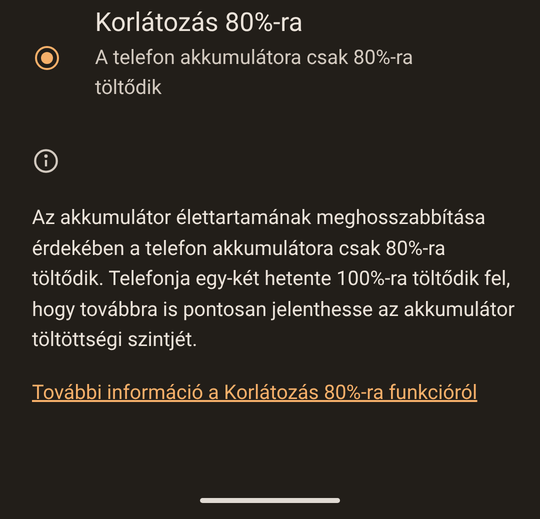 Image resolution: width=540 pixels, height=519 pixels. I want to click on option-description: A telefon akkumulátora csak 80%-ra töltődik, so click(254, 72).